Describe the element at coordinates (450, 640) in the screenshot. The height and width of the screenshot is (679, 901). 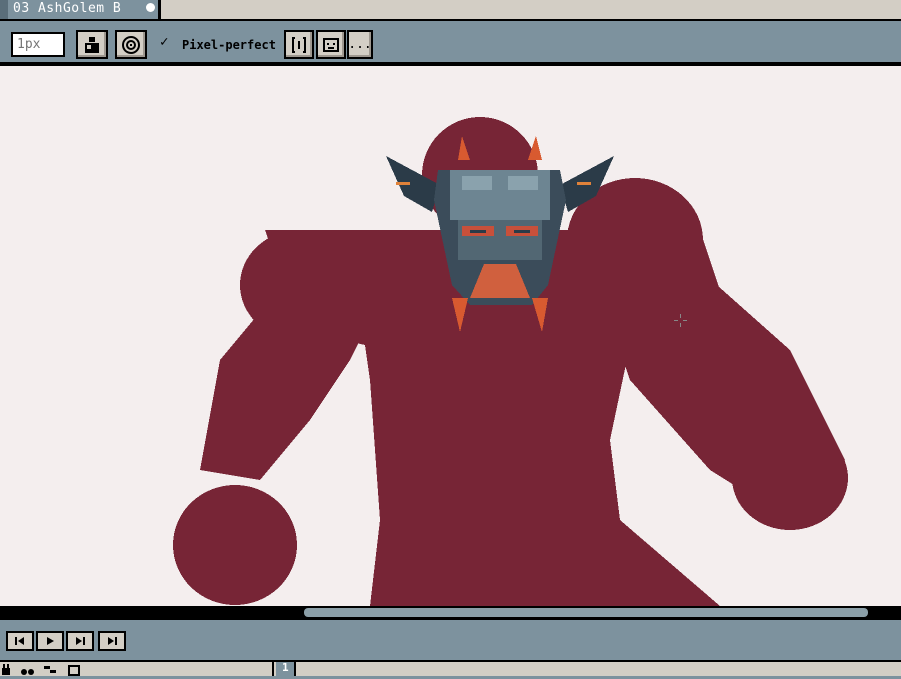
I see `timeline-panel` at that location.